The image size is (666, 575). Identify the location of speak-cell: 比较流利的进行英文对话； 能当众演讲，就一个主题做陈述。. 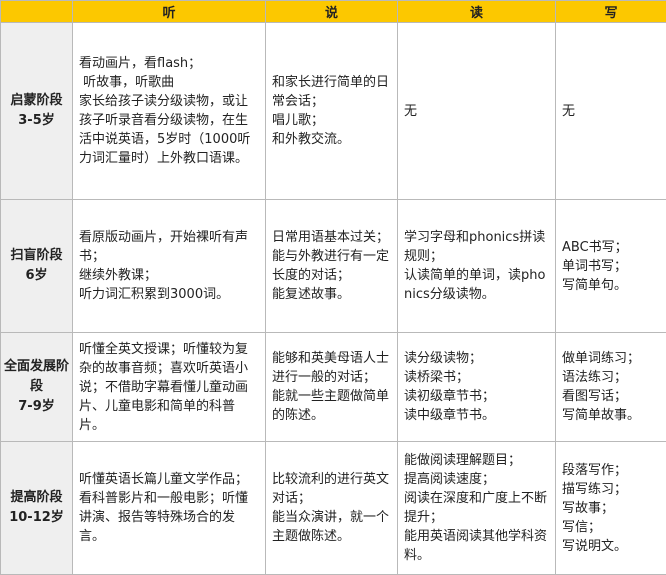
(332, 508).